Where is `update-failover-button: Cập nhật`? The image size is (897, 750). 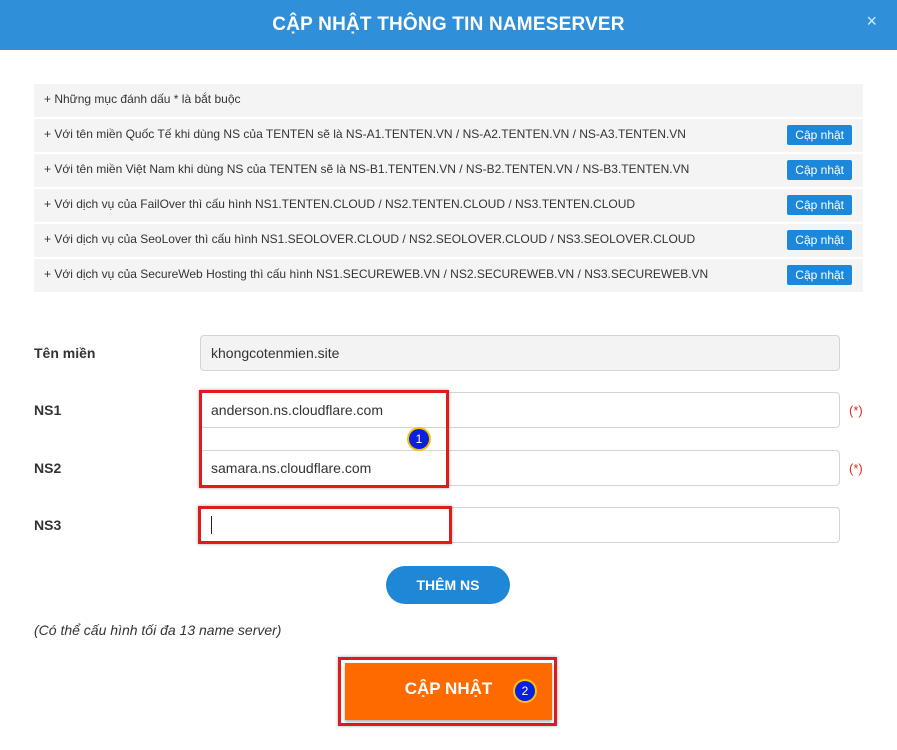 update-failover-button: Cập nhật is located at coordinates (819, 205).